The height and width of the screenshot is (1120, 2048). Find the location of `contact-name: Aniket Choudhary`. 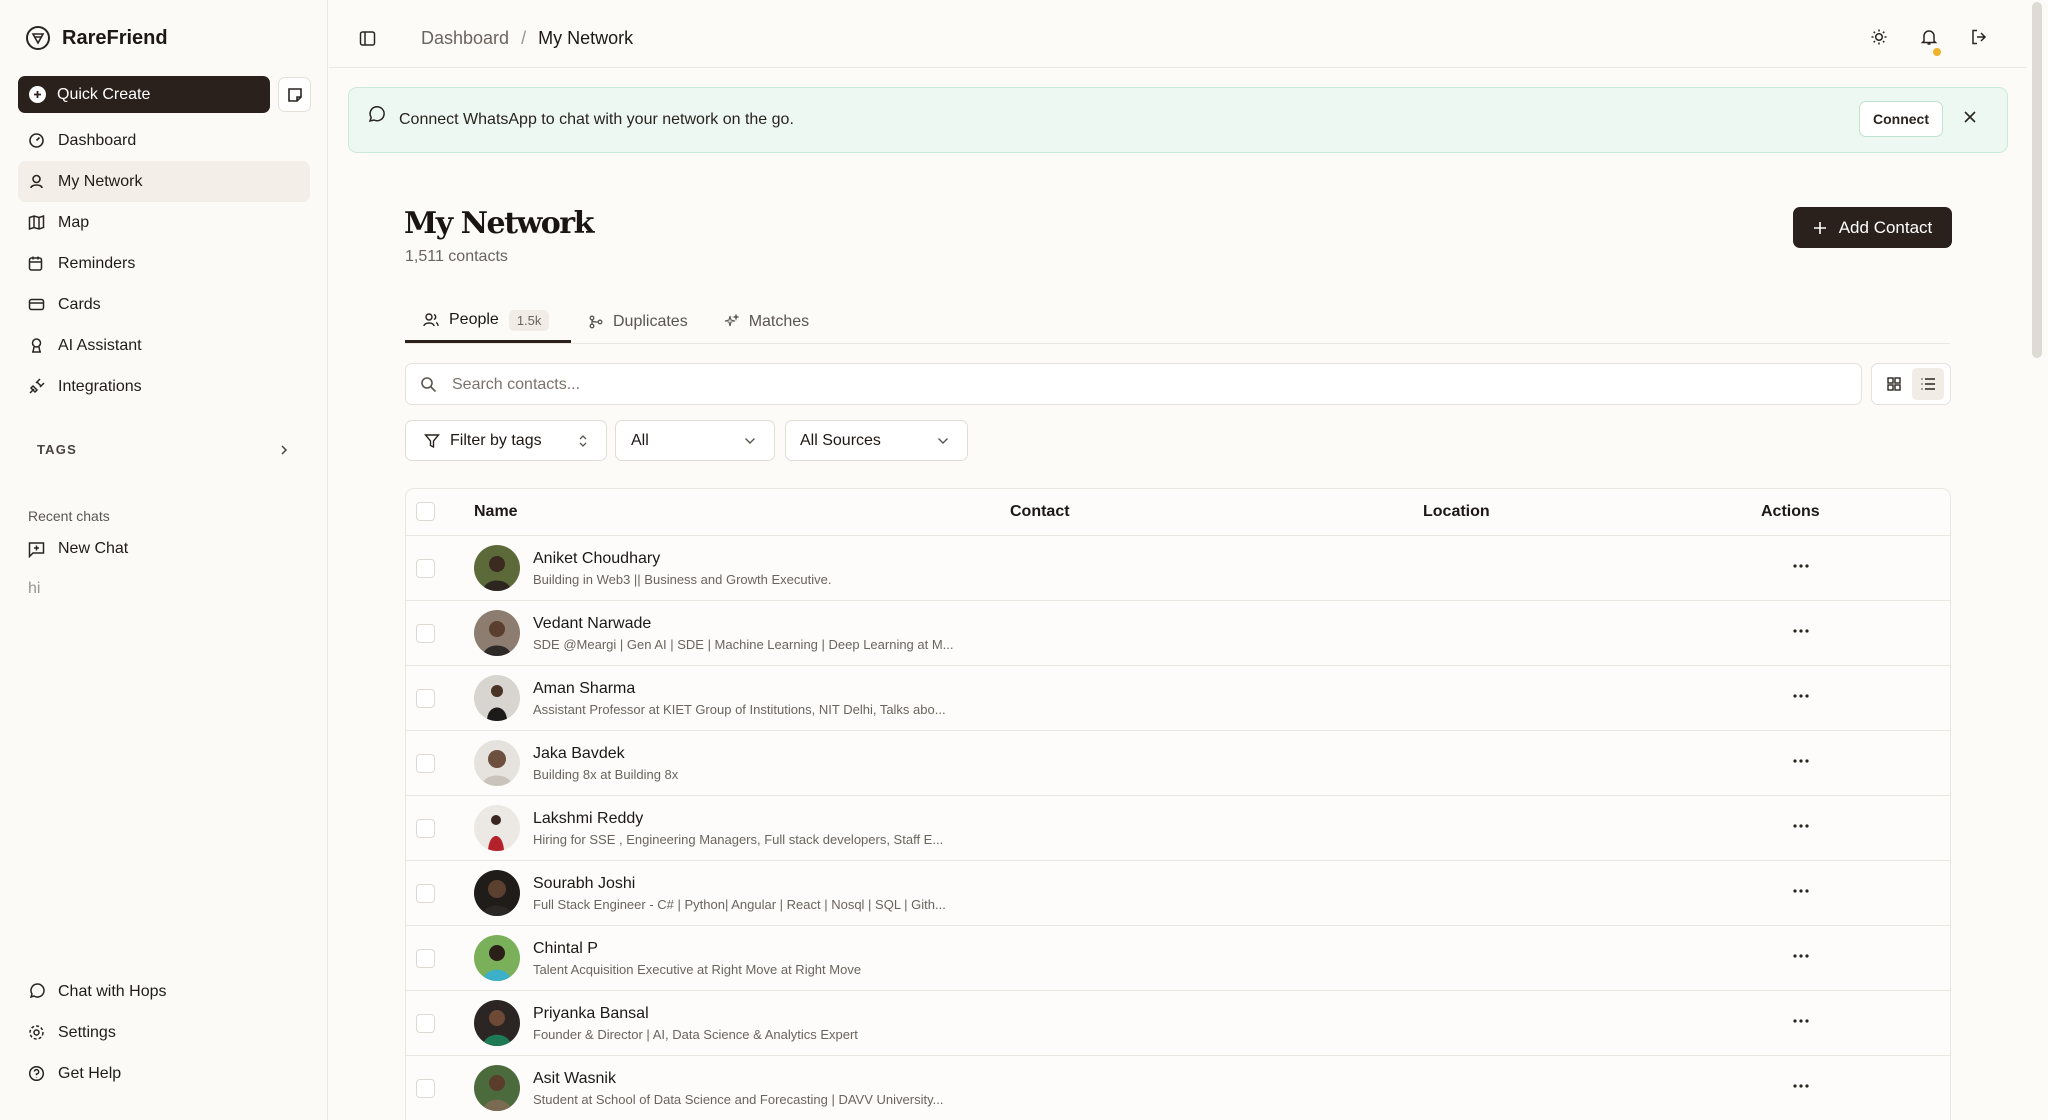

contact-name: Aniket Choudhary is located at coordinates (596, 559).